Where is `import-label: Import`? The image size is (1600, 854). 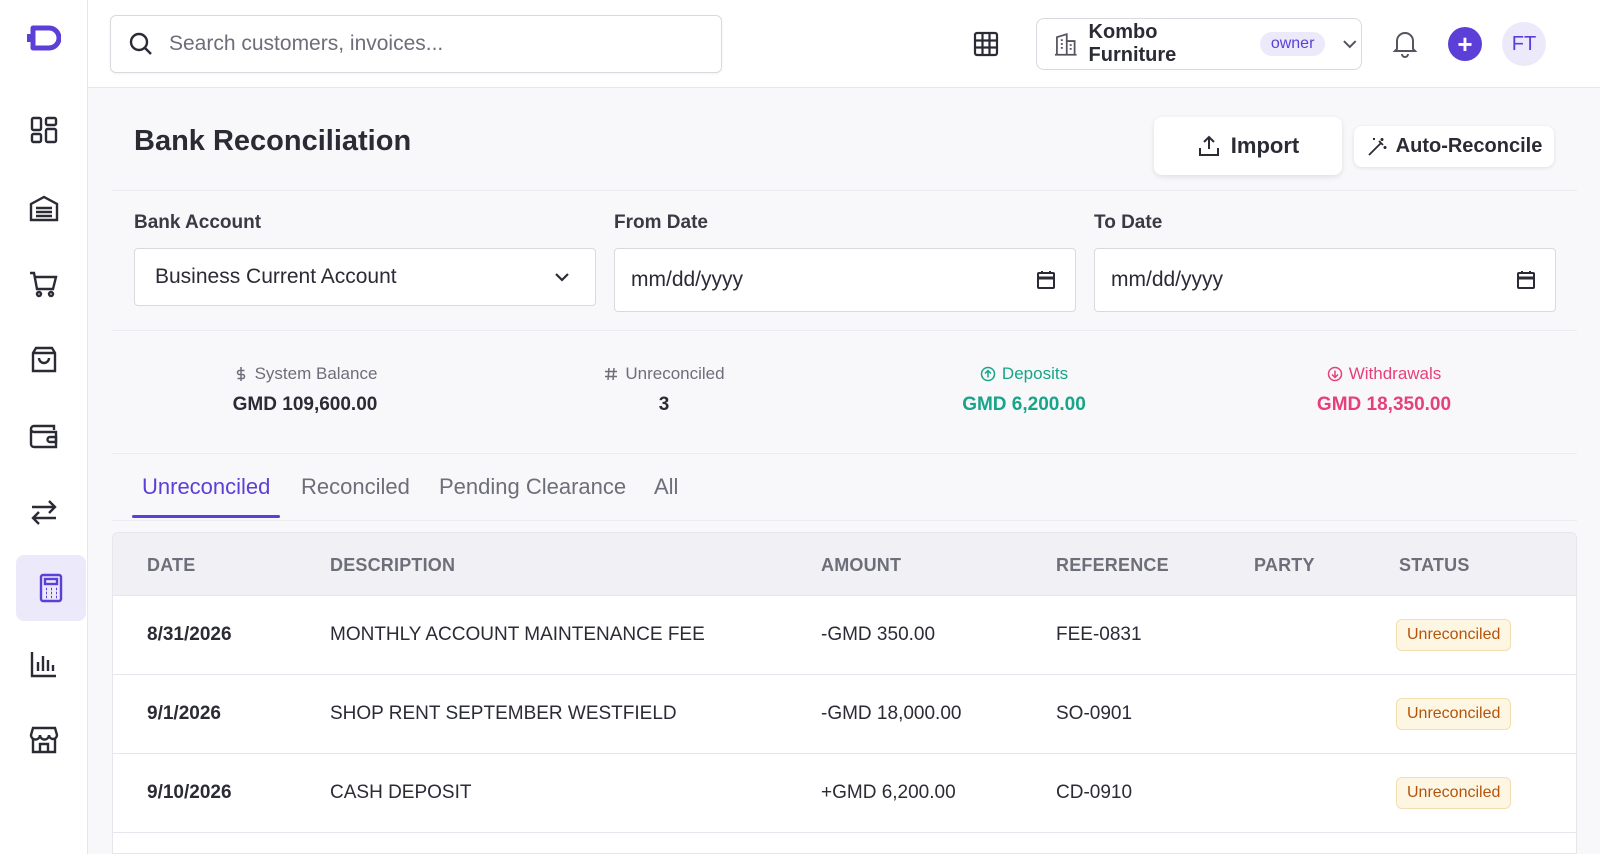 import-label: Import is located at coordinates (1265, 145).